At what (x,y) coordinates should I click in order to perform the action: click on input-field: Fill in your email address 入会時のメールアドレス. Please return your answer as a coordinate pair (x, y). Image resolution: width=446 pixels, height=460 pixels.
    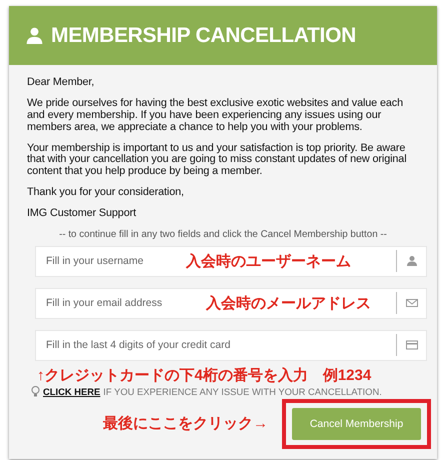
    Looking at the image, I should click on (231, 303).